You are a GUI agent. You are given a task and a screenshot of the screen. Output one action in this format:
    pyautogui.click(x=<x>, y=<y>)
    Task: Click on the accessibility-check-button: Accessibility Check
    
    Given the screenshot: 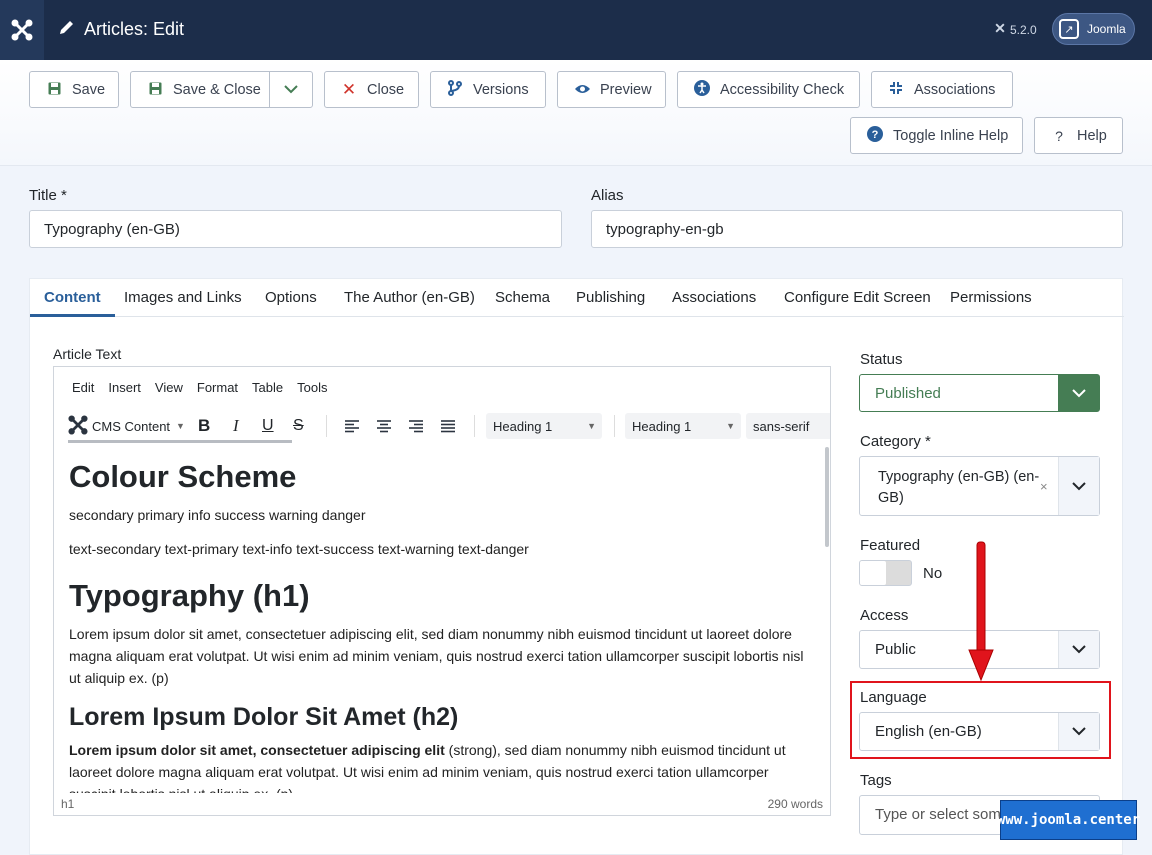 What is the action you would take?
    pyautogui.click(x=768, y=89)
    